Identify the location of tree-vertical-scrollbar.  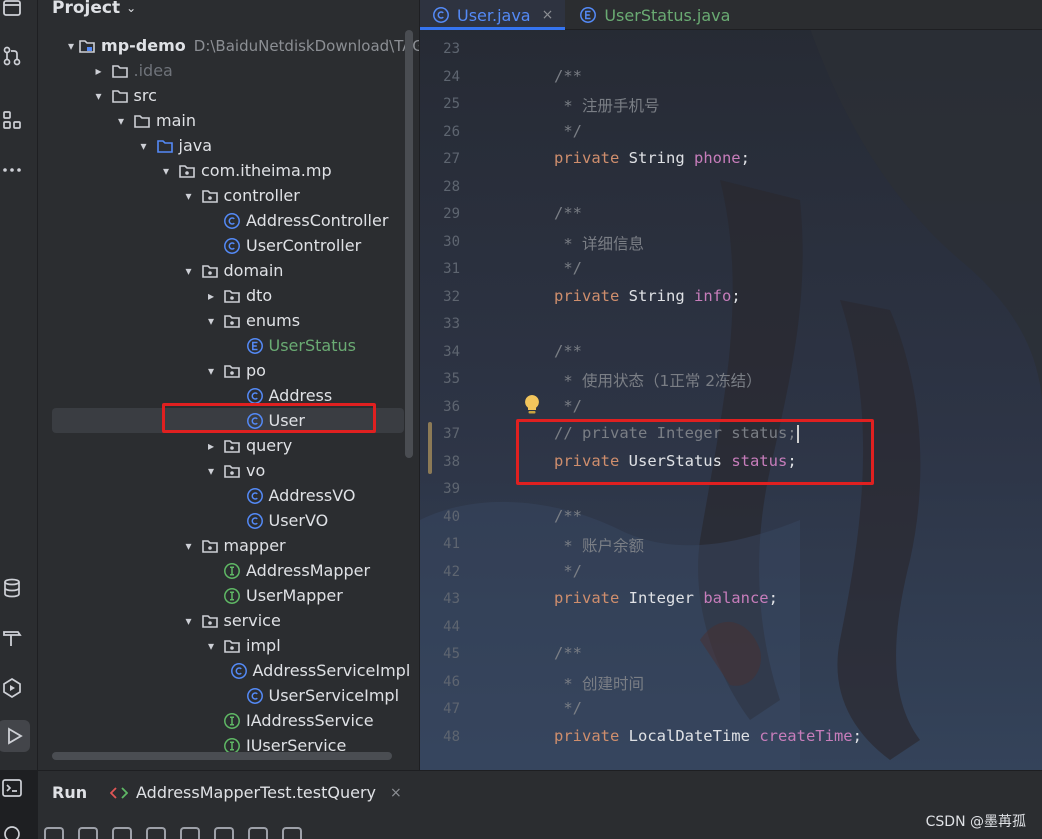
(409, 244).